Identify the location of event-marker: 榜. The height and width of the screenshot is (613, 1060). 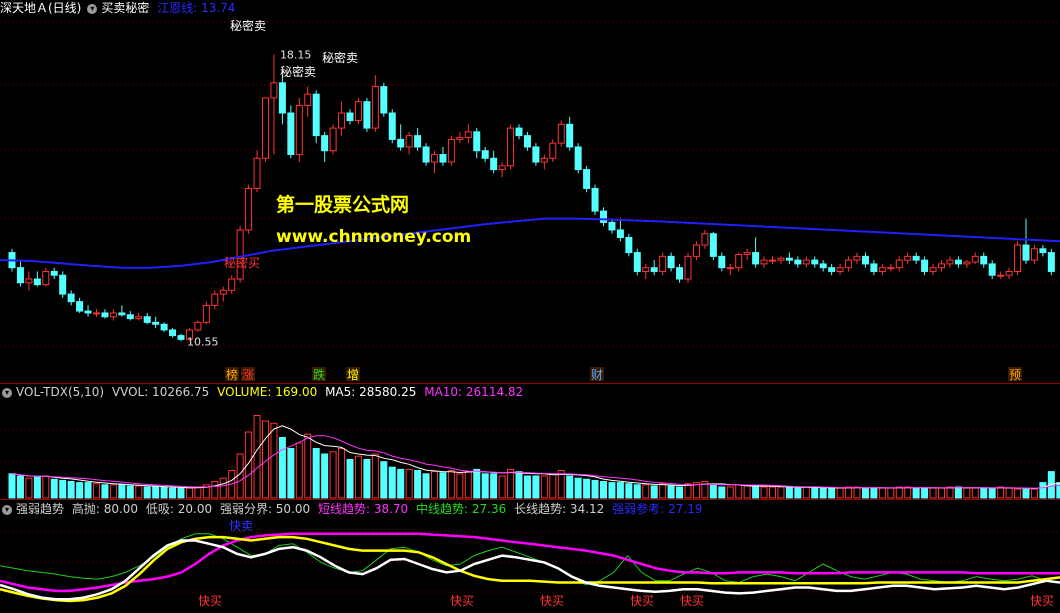
(232, 374).